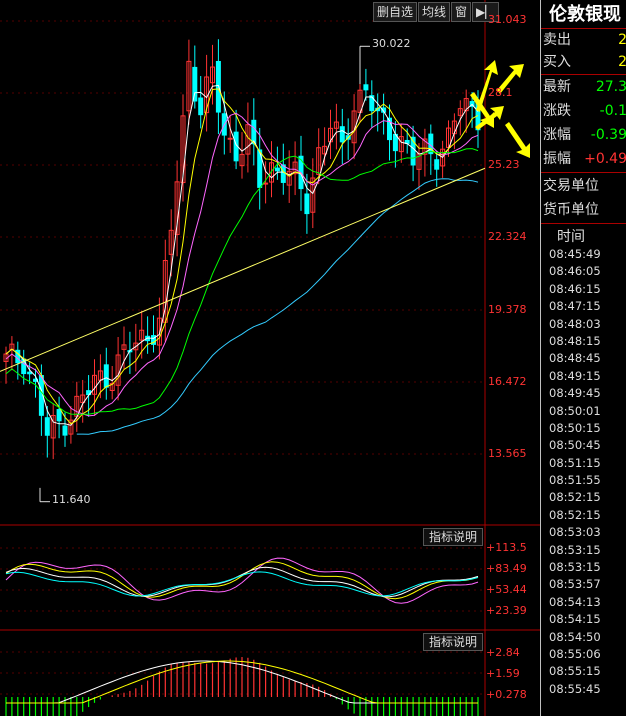  Describe the element at coordinates (575, 688) in the screenshot. I see `trade-time-item: 08:55:45` at that location.